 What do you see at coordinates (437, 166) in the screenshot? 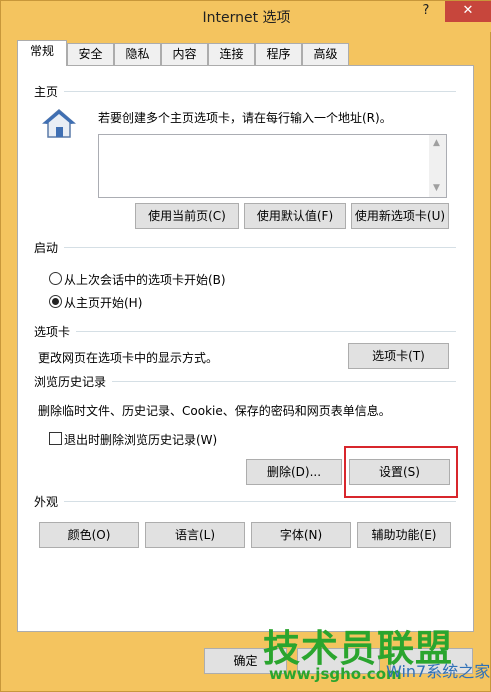
I see `address-scrollbar: ▲ ▼` at bounding box center [437, 166].